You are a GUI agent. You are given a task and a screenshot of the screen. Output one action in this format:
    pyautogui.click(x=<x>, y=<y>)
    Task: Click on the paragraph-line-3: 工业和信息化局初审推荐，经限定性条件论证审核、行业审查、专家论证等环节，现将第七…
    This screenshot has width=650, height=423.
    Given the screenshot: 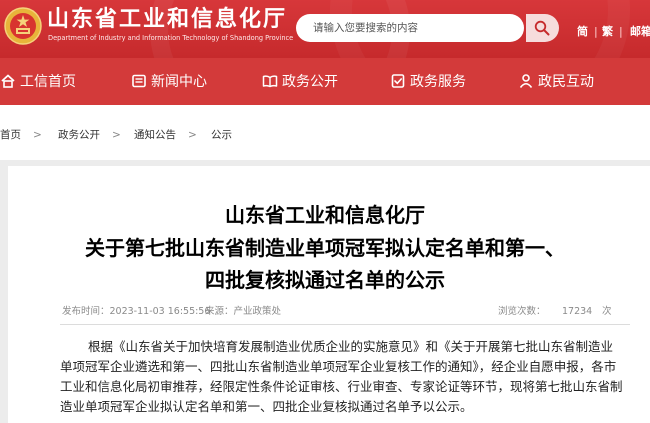 What is the action you would take?
    pyautogui.click(x=341, y=386)
    